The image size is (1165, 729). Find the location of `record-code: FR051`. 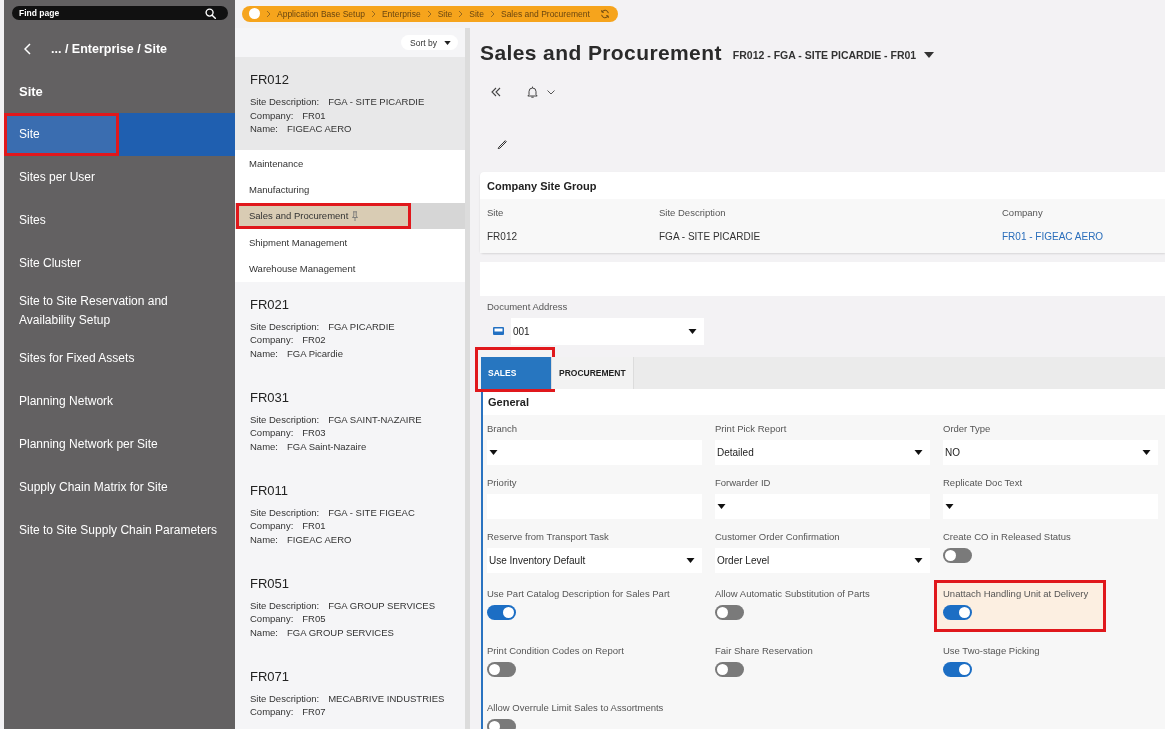

record-code: FR051 is located at coordinates (270, 583).